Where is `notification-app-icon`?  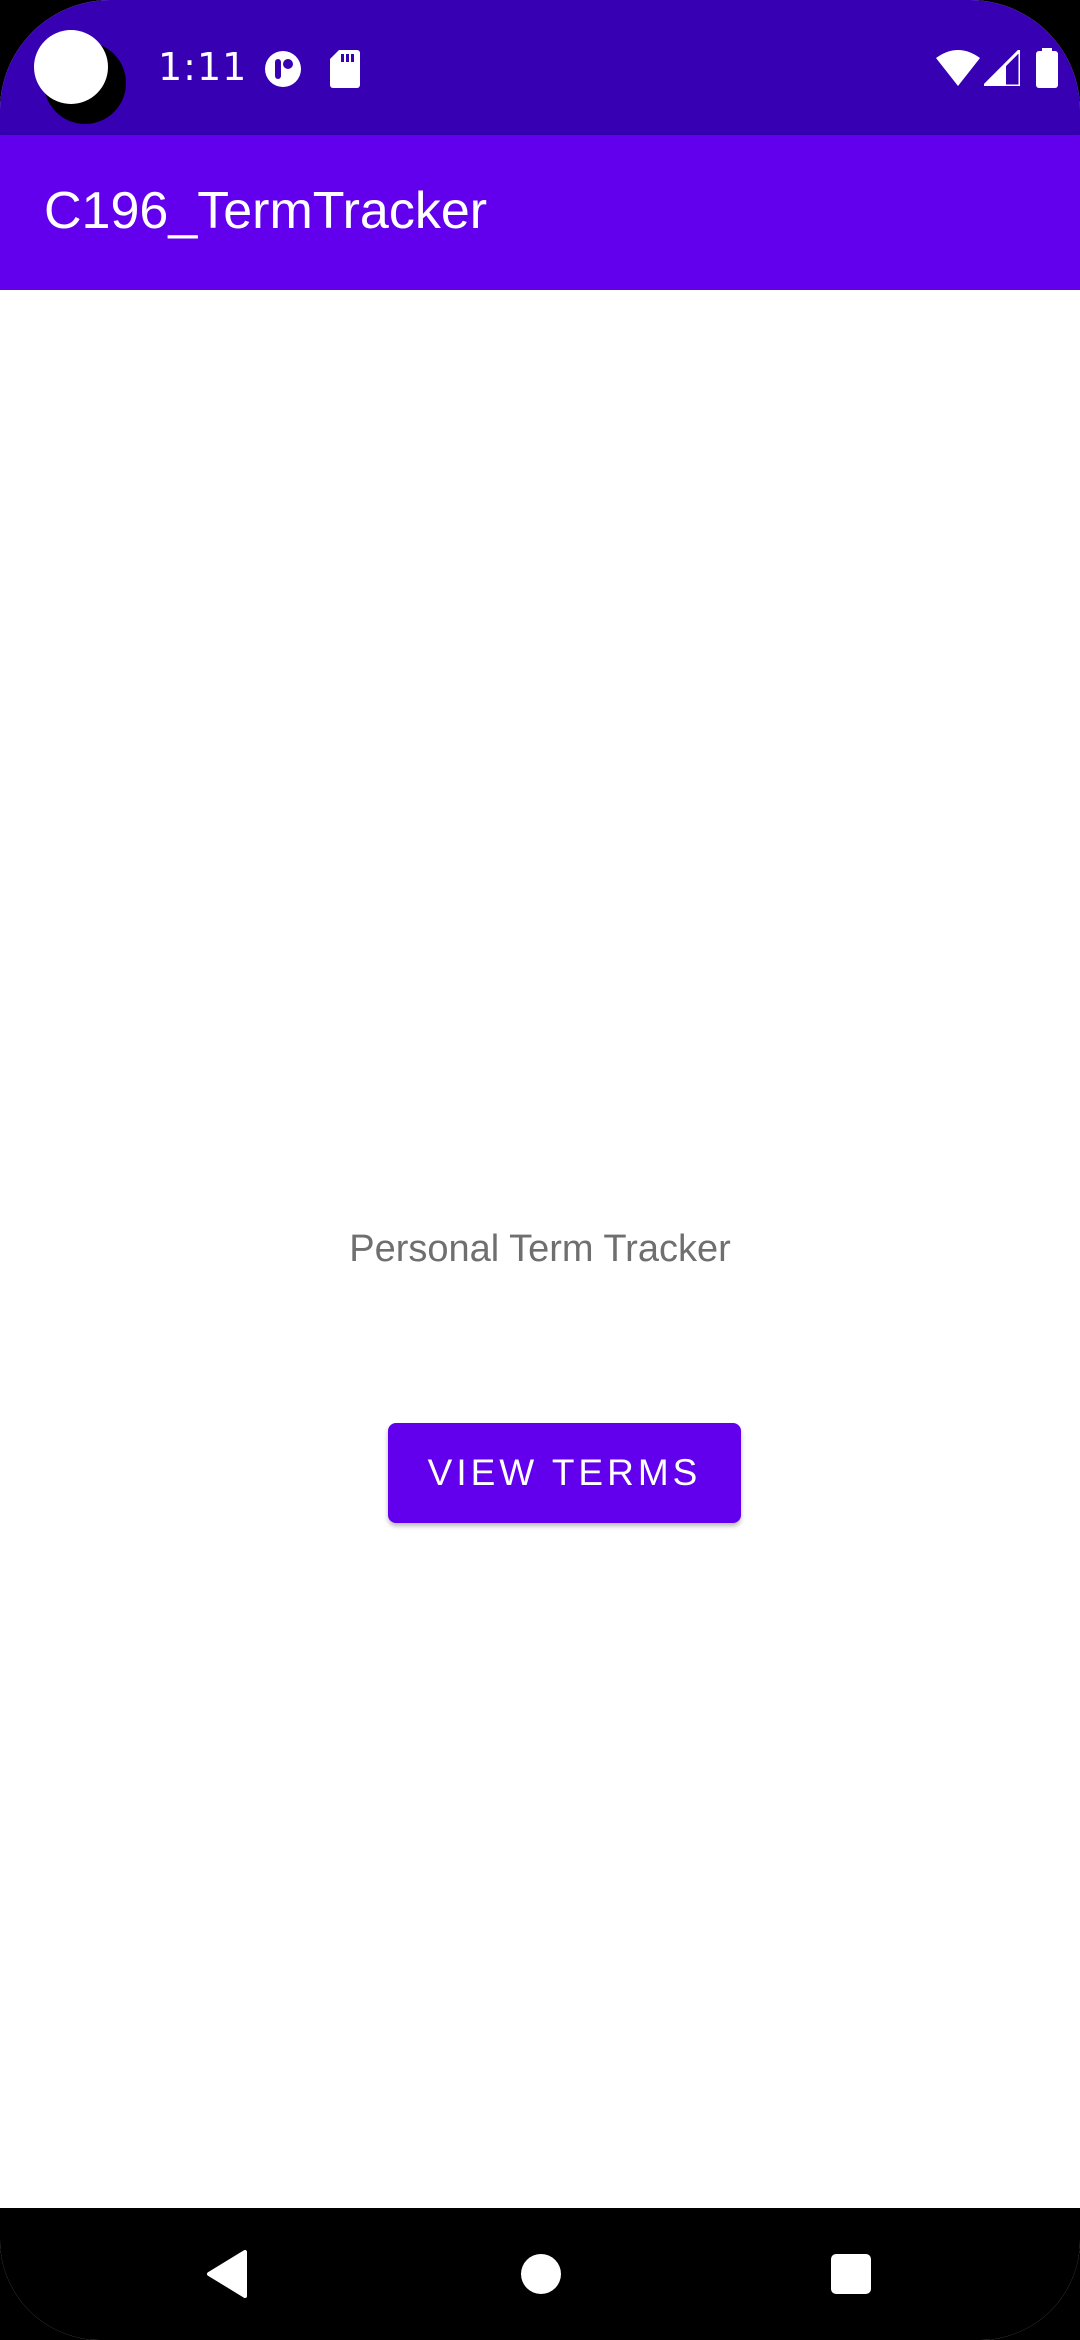 notification-app-icon is located at coordinates (283, 69).